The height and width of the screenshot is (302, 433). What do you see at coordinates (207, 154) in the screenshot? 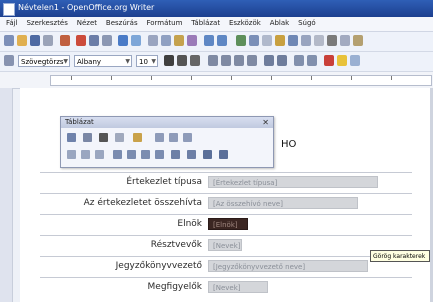
I see `sort-icon` at bounding box center [207, 154].